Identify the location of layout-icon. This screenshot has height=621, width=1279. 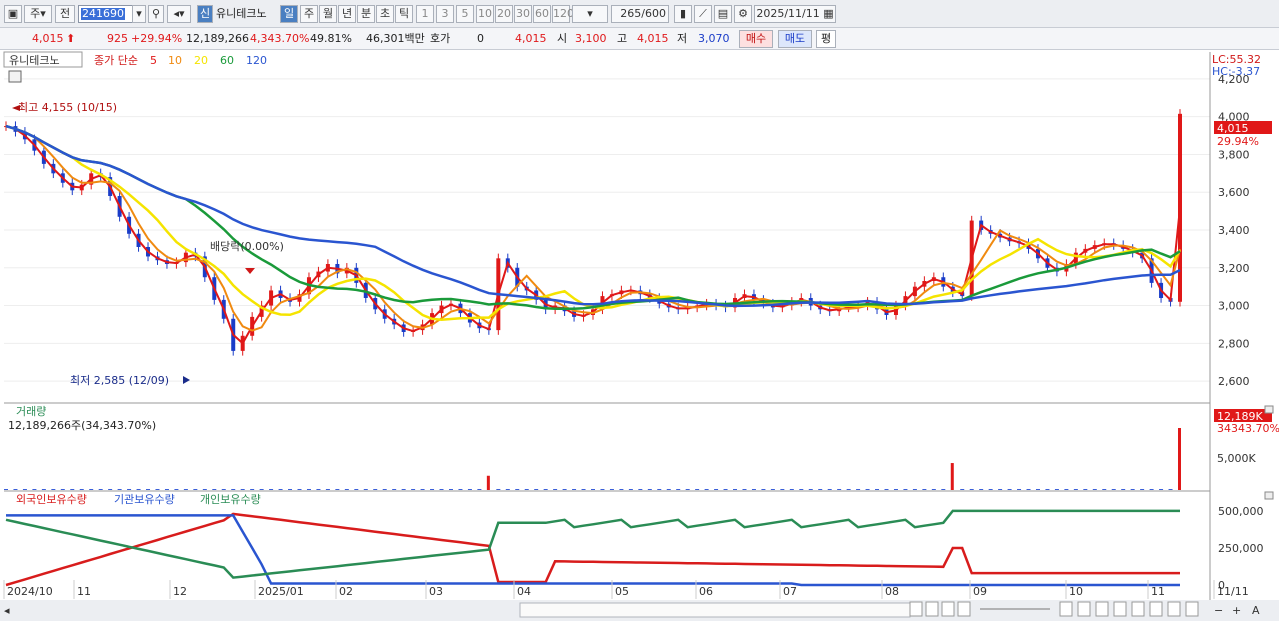
(1102, 609).